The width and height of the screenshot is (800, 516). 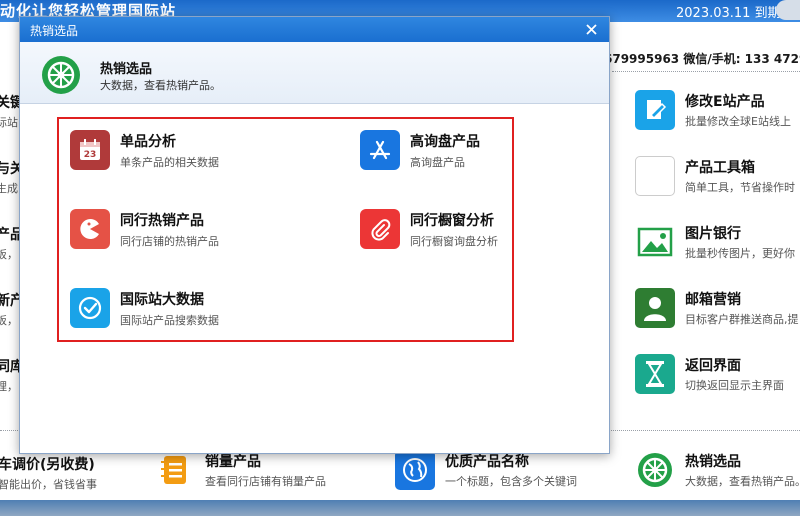 What do you see at coordinates (713, 366) in the screenshot?
I see `tool-title: 返回界面` at bounding box center [713, 366].